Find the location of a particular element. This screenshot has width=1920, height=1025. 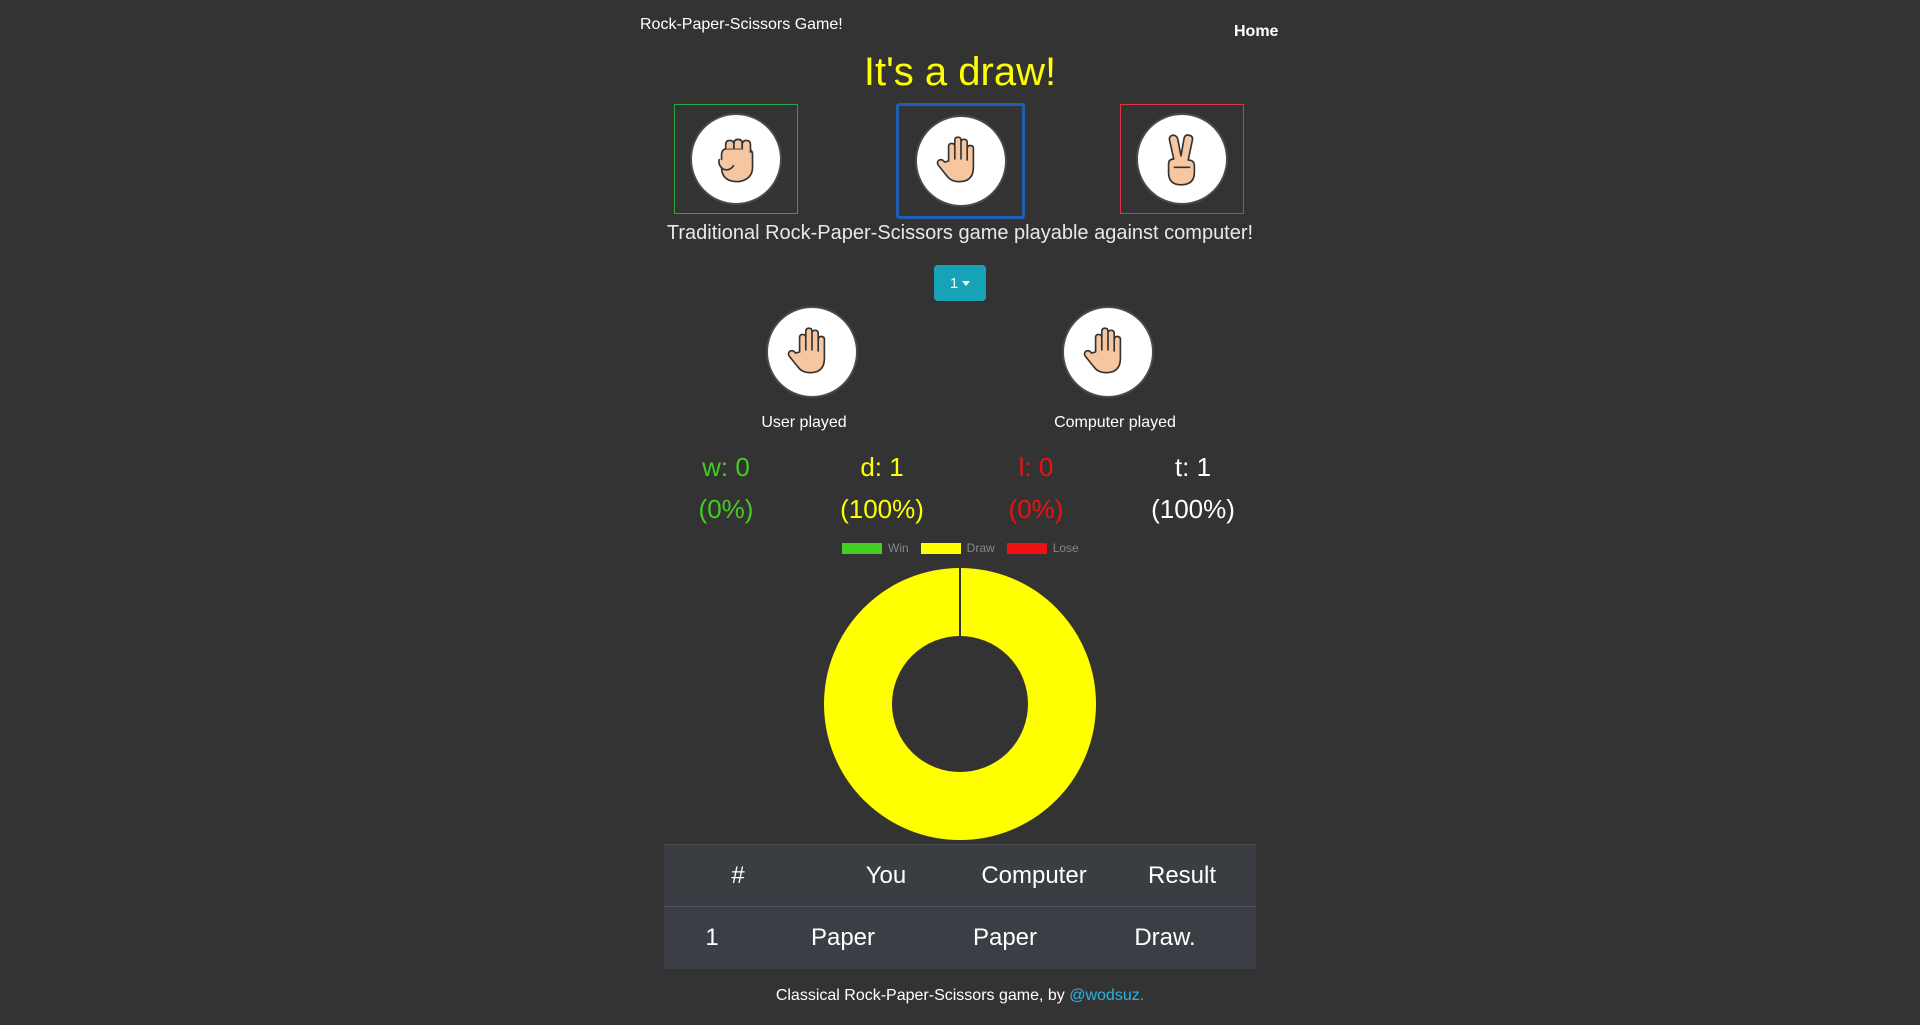

rock-choice-button is located at coordinates (736, 159).